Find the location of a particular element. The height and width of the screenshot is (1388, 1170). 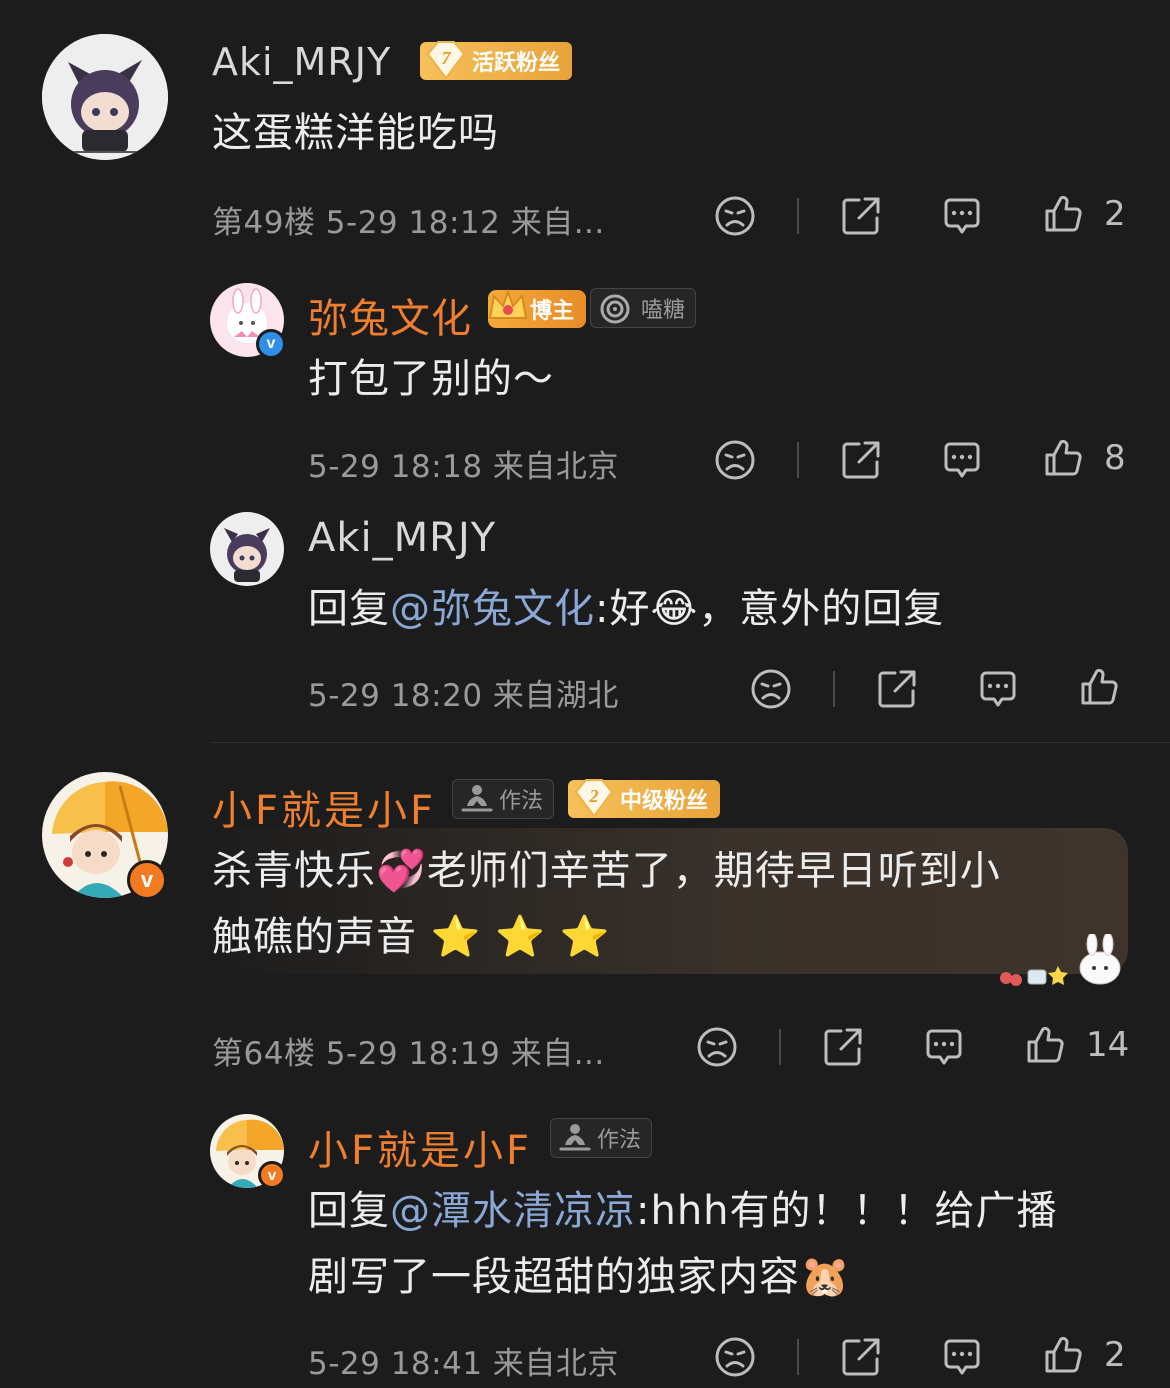

like-button: 8 is located at coordinates (1084, 458).